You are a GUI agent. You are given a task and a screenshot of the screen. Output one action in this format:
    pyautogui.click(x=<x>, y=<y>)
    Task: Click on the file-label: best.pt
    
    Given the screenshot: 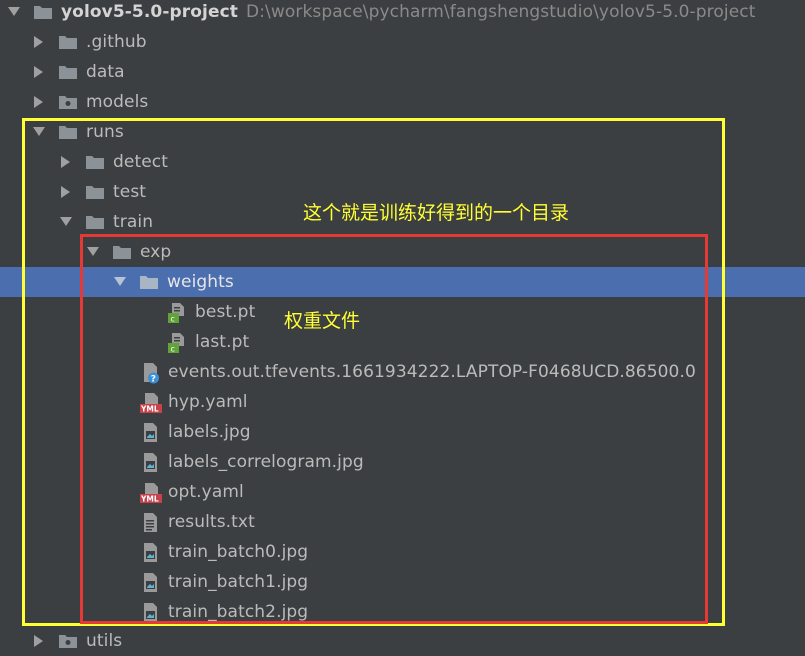 What is the action you would take?
    pyautogui.click(x=225, y=312)
    